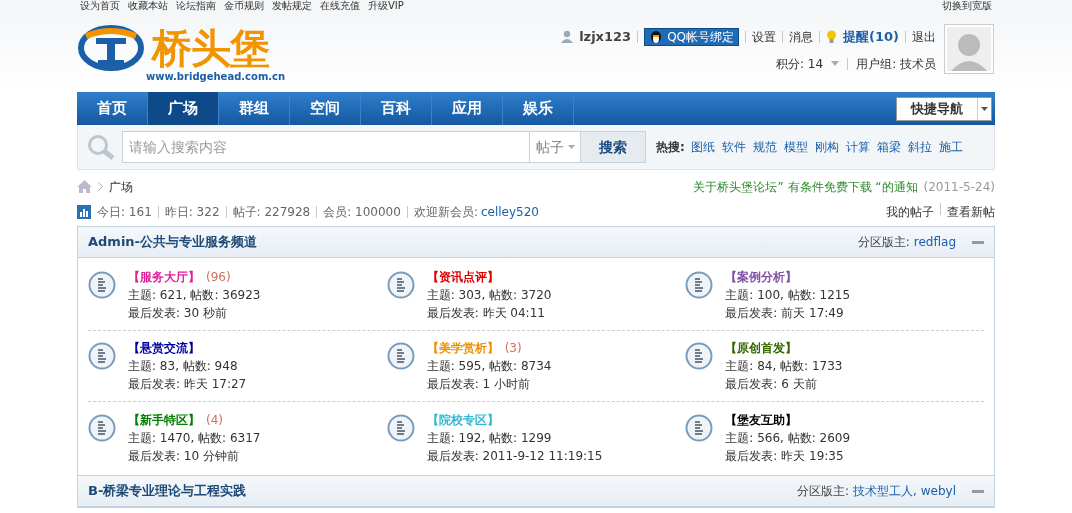 The image size is (1072, 513). Describe the element at coordinates (896, 63) in the screenshot. I see `user-group: 用户组: 技术员` at that location.